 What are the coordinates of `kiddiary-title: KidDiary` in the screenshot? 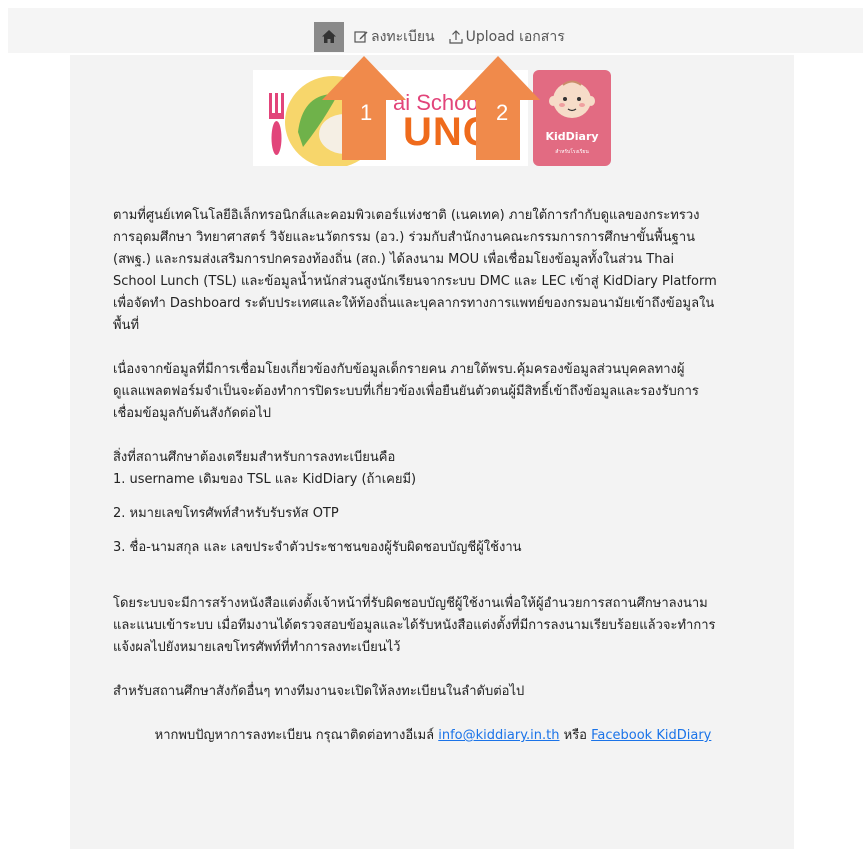 It's located at (572, 136).